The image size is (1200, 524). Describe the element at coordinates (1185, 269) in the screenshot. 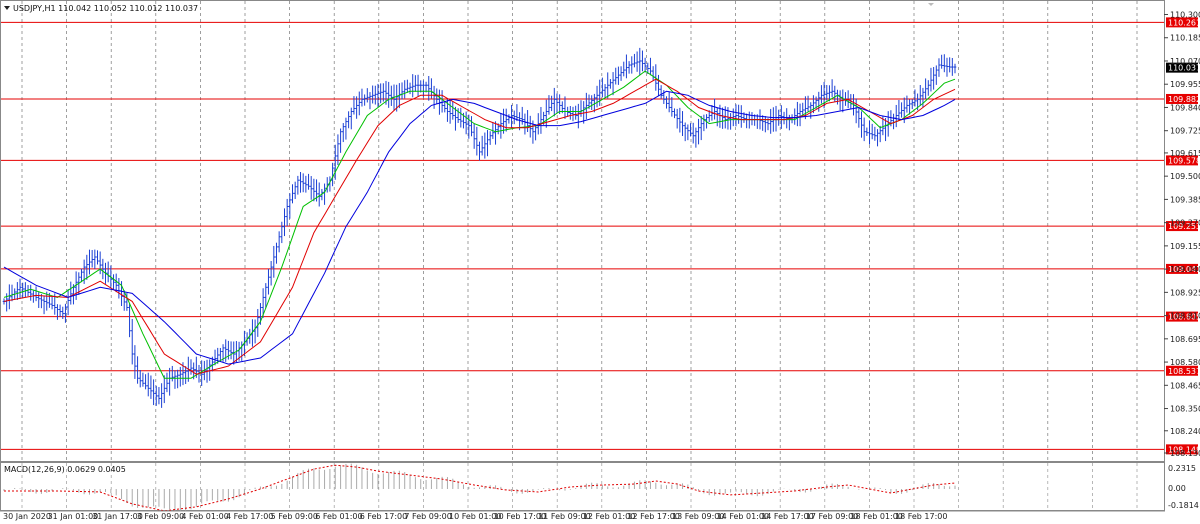

I see `price-tick-label: 109.040` at that location.